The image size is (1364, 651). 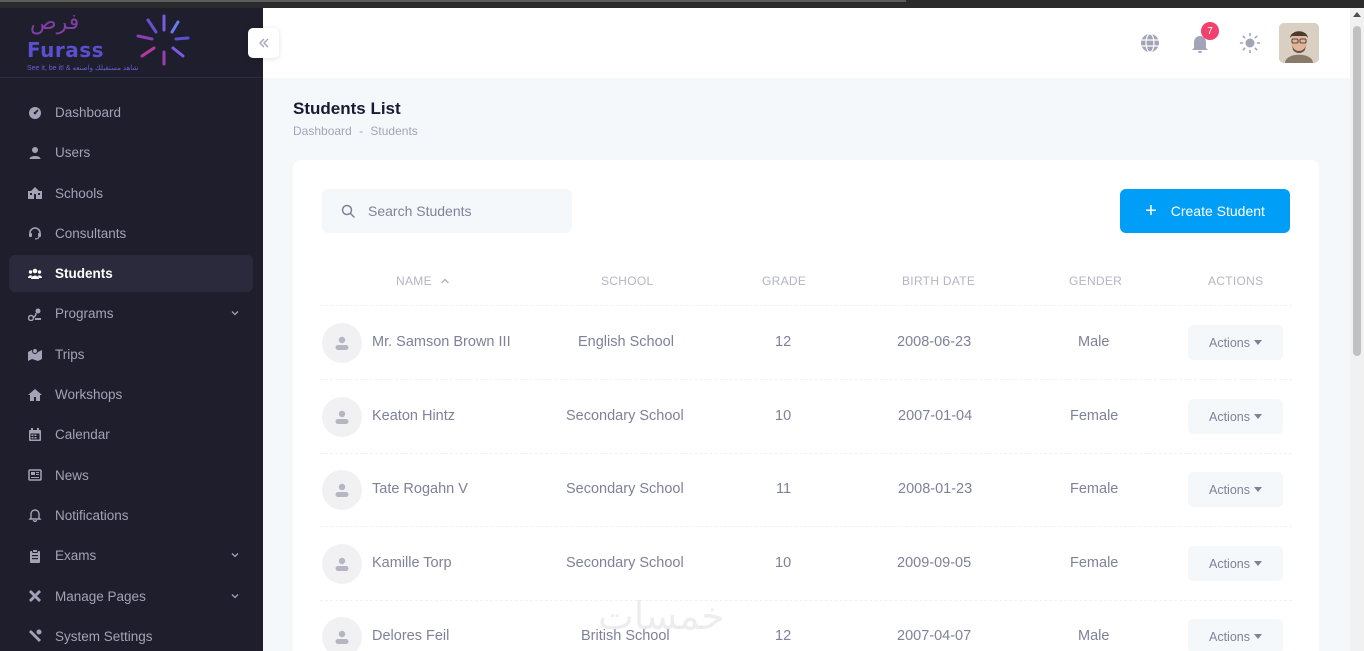 I want to click on sidebar-item-consultants: Consultants, so click(x=131, y=233).